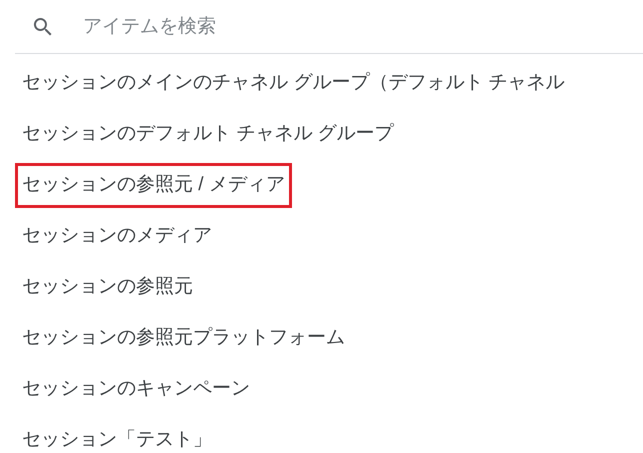  Describe the element at coordinates (107, 287) in the screenshot. I see `list-item: セッションの参照元` at that location.